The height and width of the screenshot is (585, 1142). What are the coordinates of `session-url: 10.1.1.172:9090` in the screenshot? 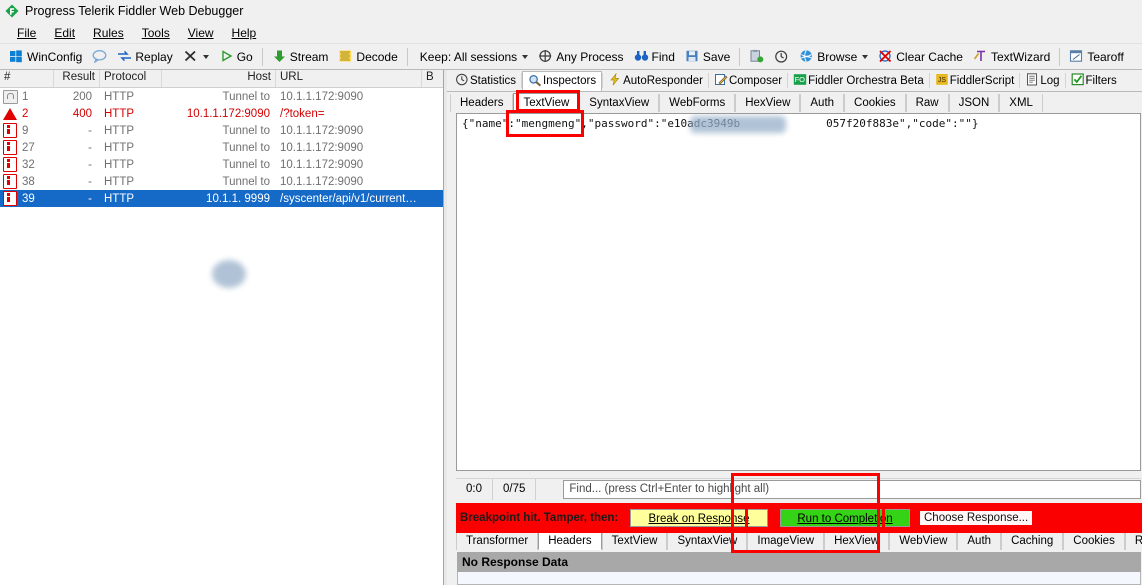 It's located at (322, 130).